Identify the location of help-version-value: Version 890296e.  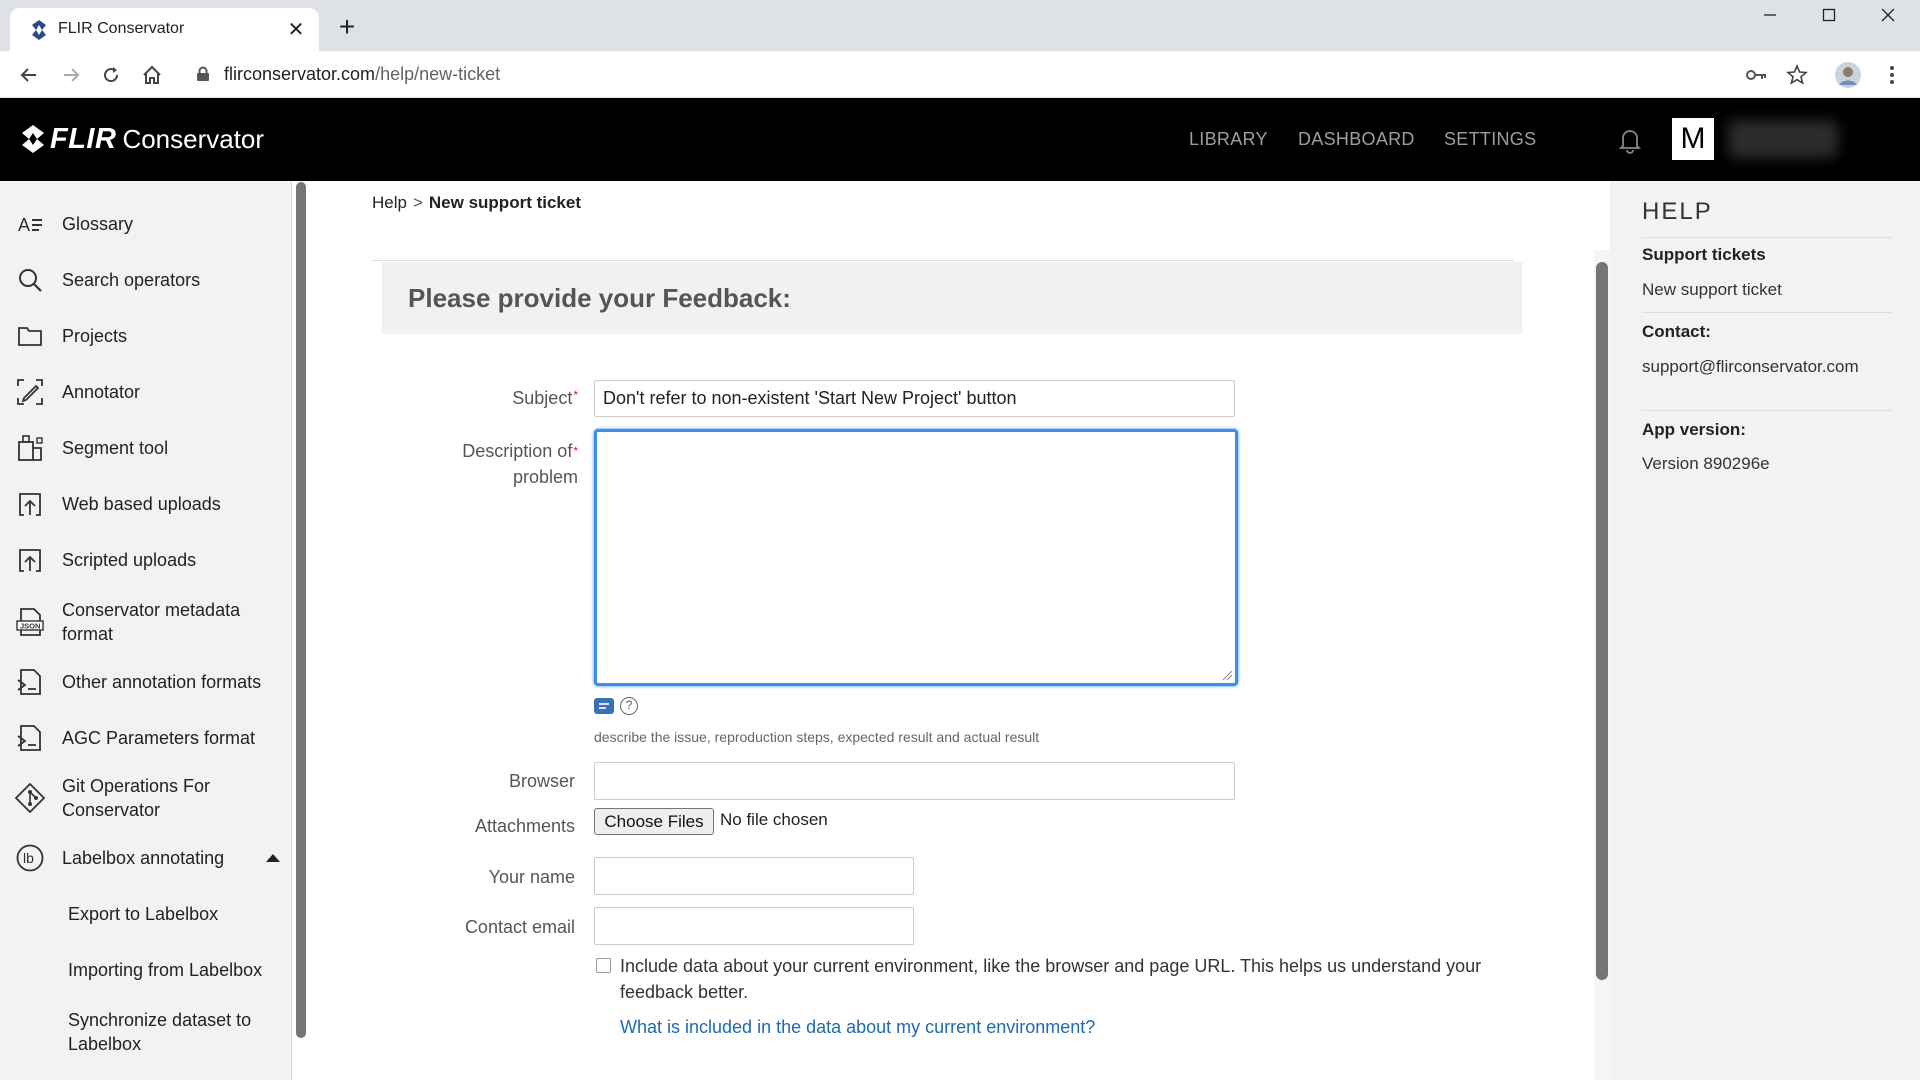
(1706, 463).